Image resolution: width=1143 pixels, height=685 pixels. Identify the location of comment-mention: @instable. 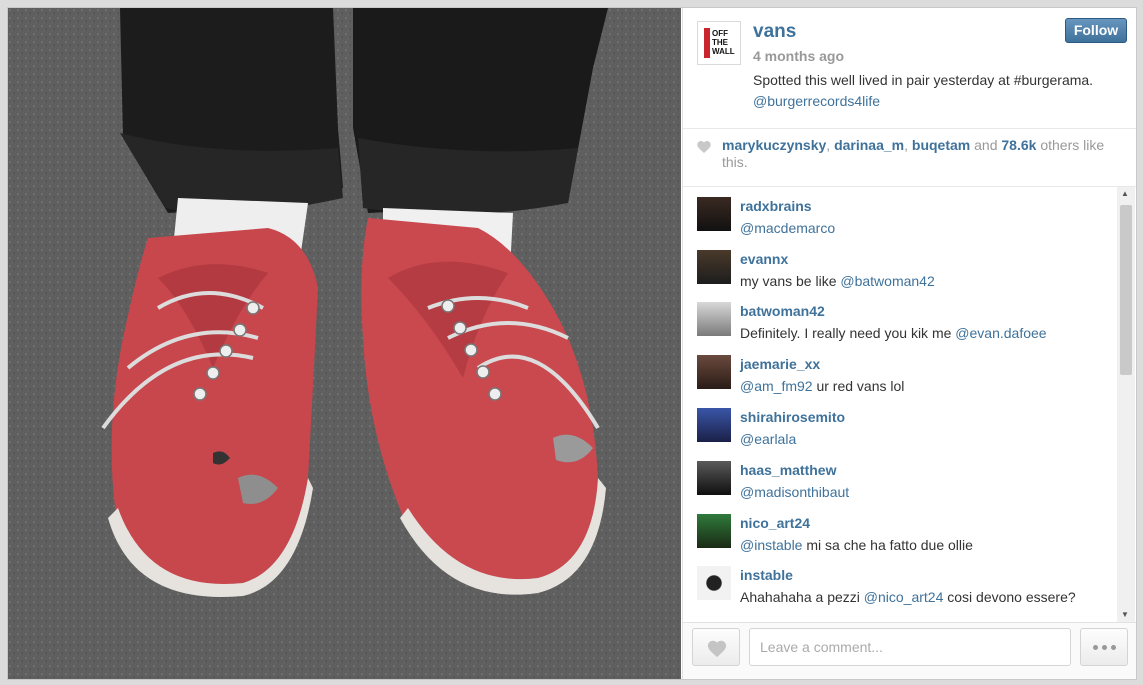
(771, 545).